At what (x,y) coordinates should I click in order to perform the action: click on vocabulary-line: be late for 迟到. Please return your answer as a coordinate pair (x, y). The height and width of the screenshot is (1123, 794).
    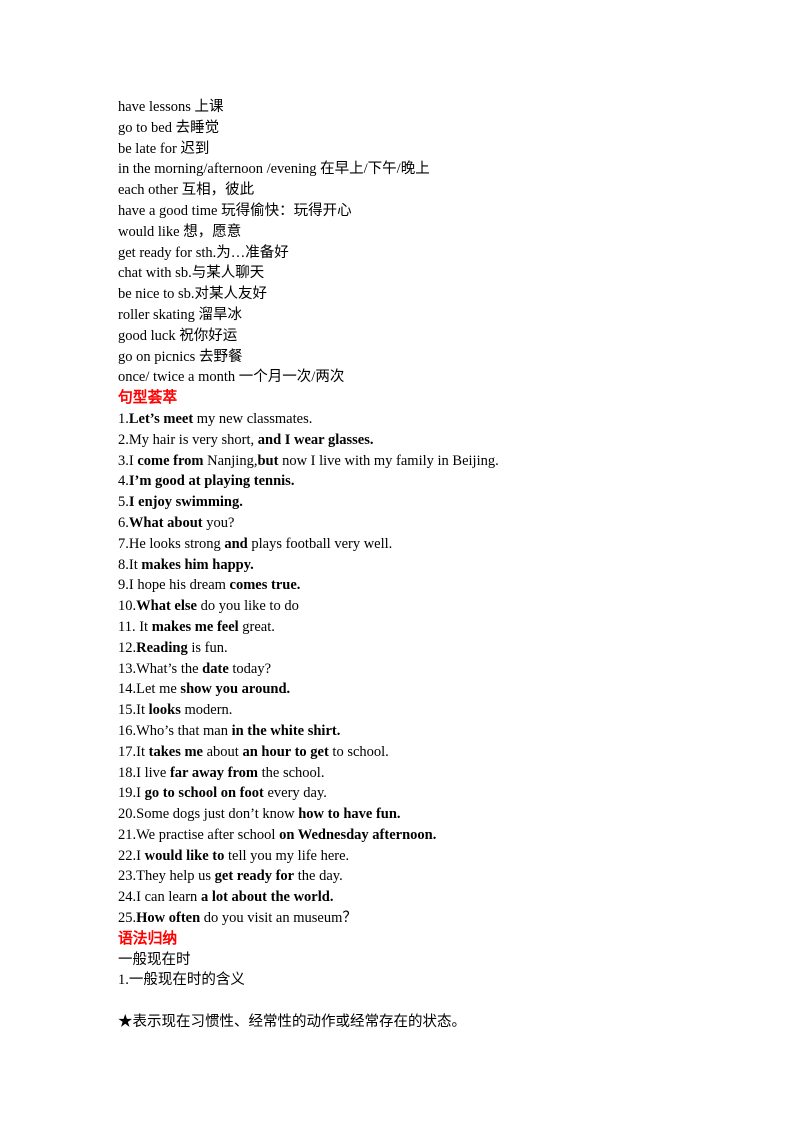
    Looking at the image, I should click on (164, 148).